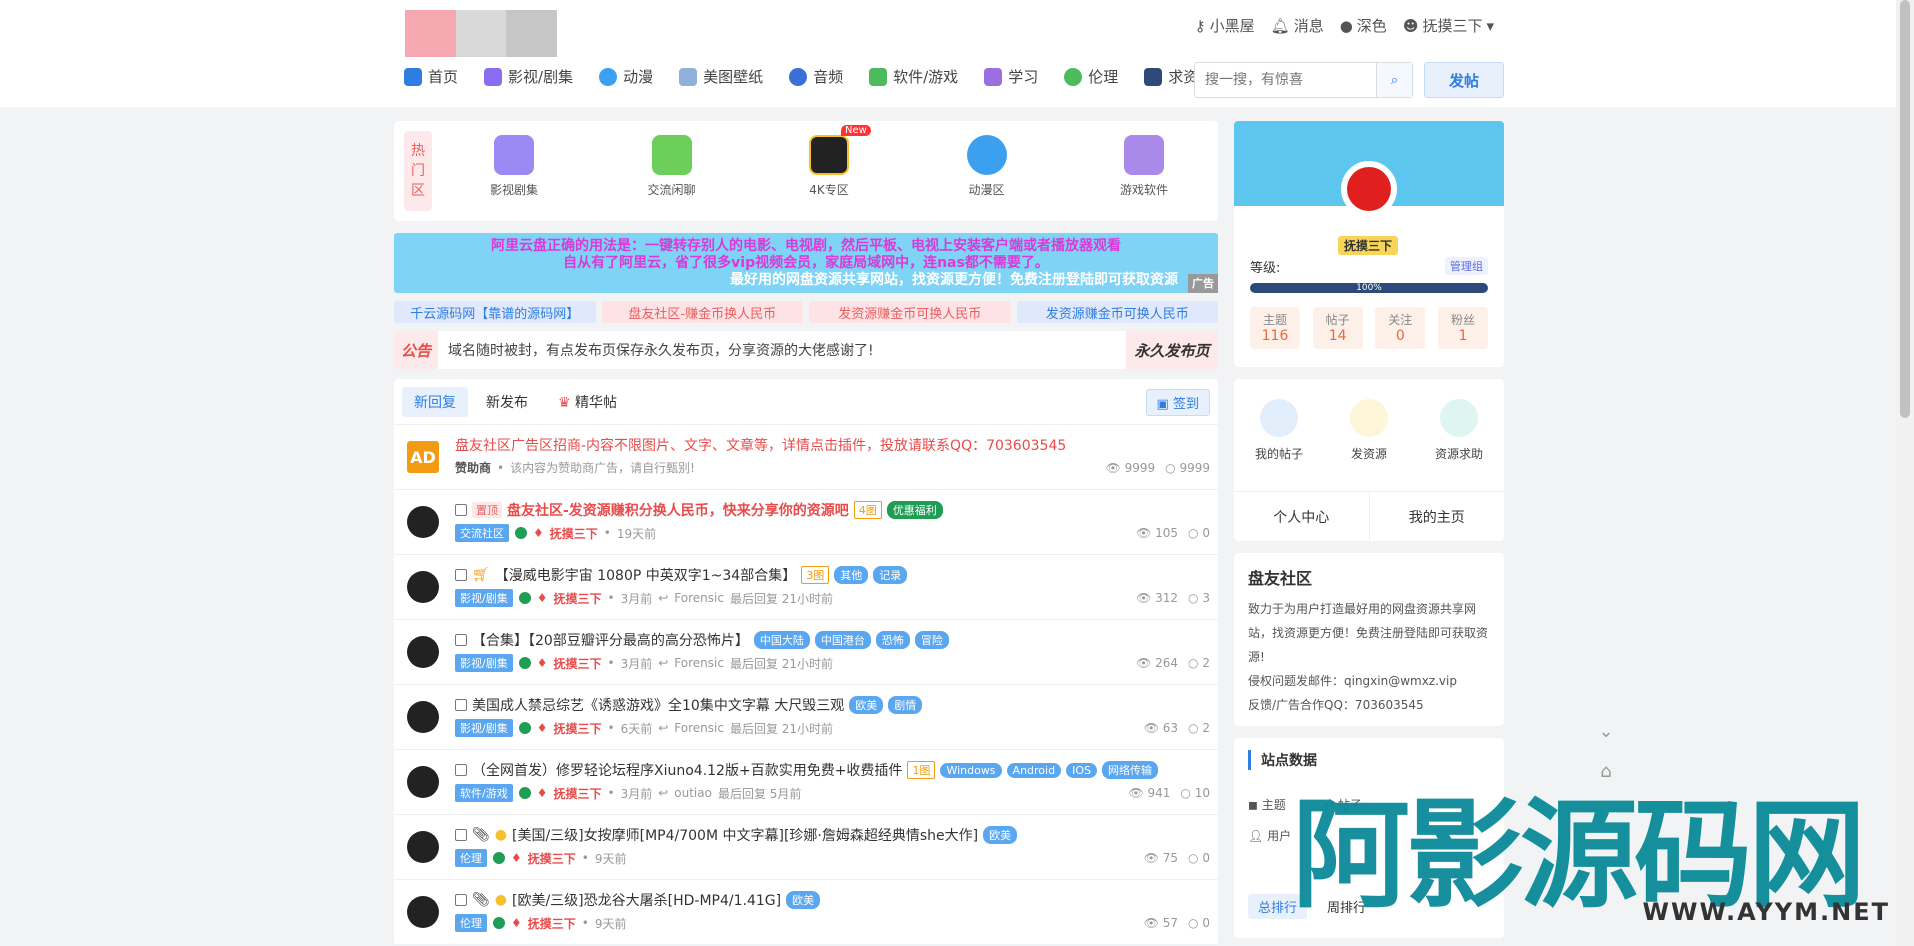 This screenshot has width=1914, height=946. Describe the element at coordinates (1256, 836) in the screenshot. I see `user-icon: 👤︎` at that location.